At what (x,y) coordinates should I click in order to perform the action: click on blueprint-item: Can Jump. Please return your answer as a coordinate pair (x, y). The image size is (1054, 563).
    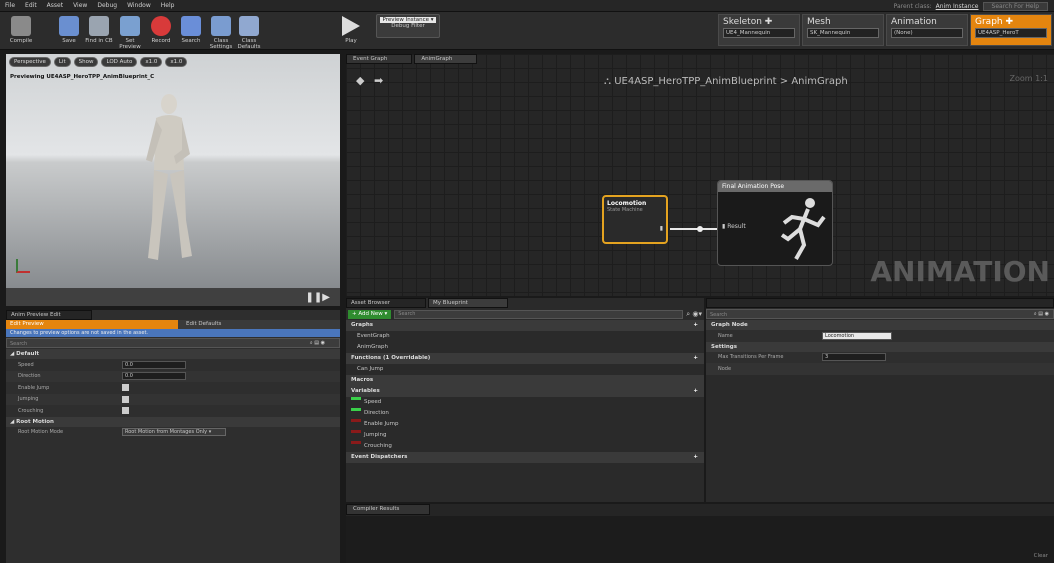
    Looking at the image, I should click on (525, 369).